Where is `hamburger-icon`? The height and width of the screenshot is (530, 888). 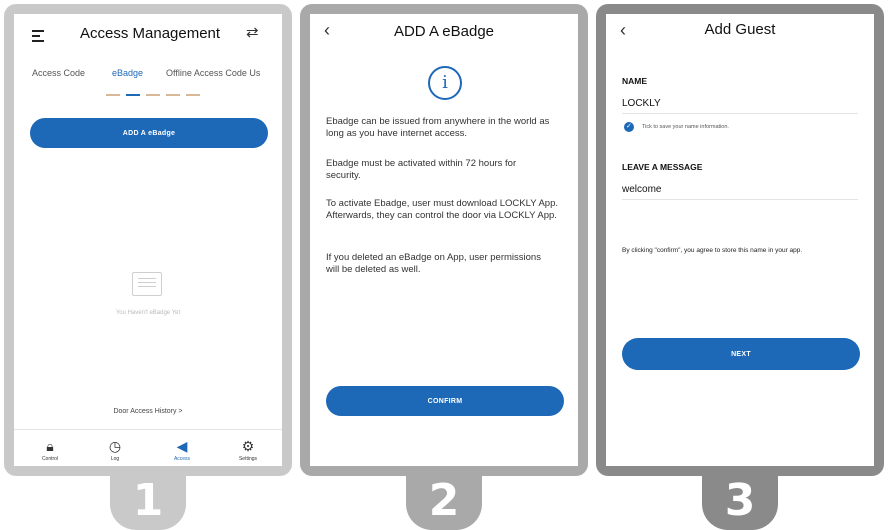 hamburger-icon is located at coordinates (38, 36).